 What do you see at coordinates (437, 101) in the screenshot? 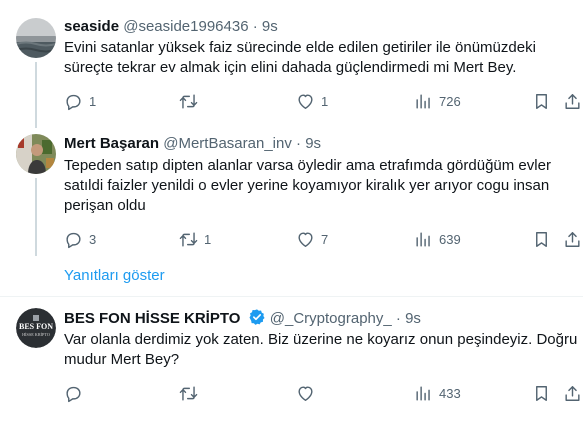
I see `views-button: 726` at bounding box center [437, 101].